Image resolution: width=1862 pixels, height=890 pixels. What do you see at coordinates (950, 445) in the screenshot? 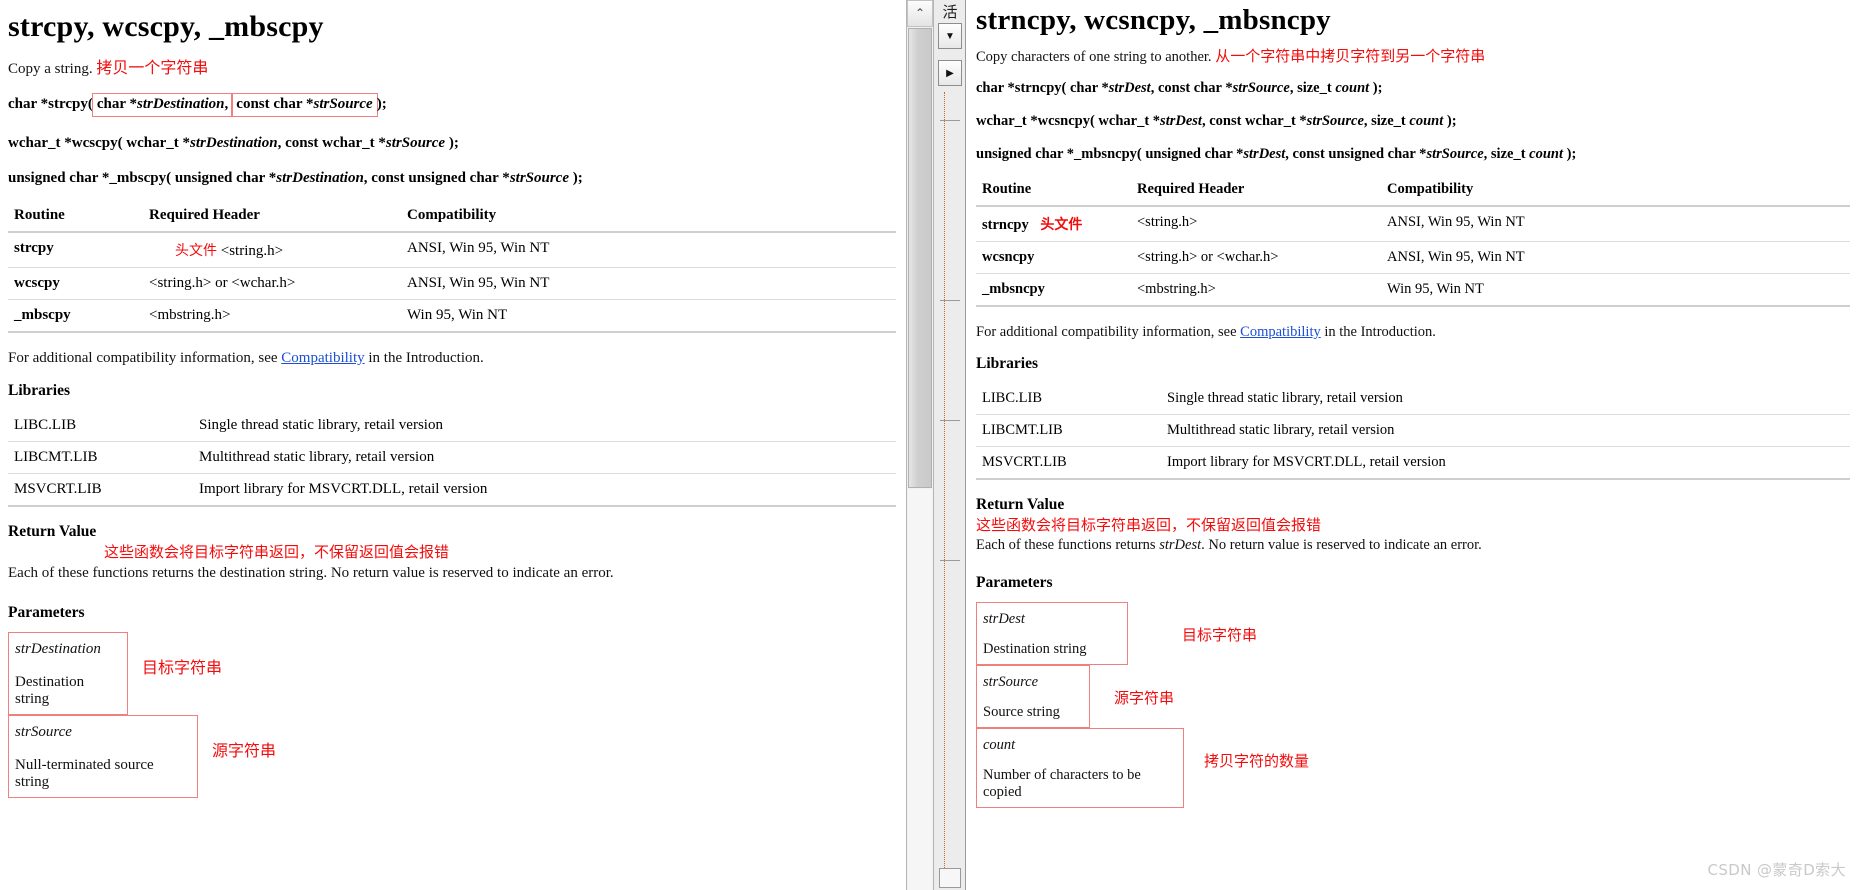
I see `vertical-mini-toolbar: 活 ▼ ▶` at bounding box center [950, 445].